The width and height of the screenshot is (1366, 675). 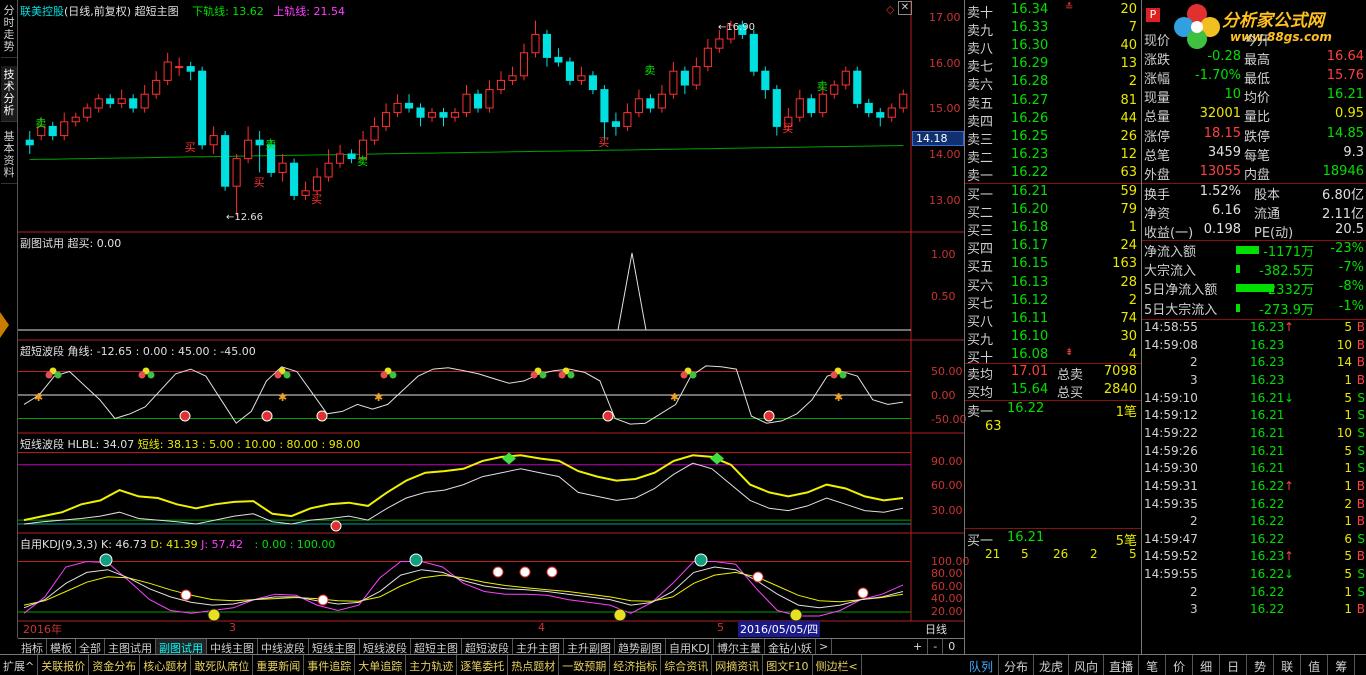 What do you see at coordinates (1053, 174) in the screenshot?
I see `order-row: 卖一 16.22 63` at bounding box center [1053, 174].